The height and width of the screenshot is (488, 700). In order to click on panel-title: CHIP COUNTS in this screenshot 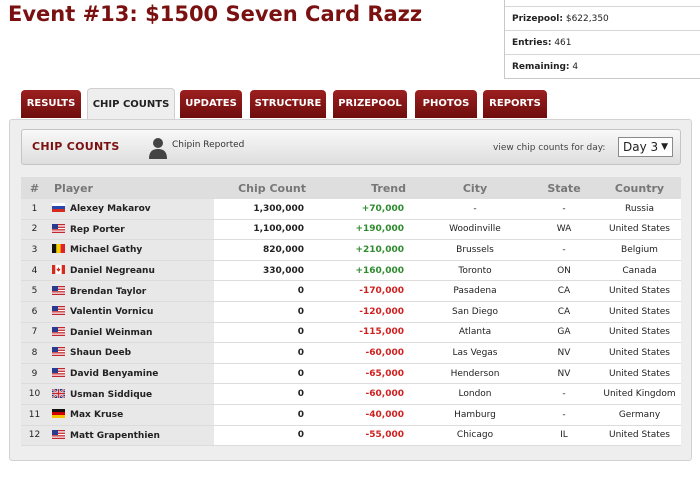, I will do `click(76, 146)`.